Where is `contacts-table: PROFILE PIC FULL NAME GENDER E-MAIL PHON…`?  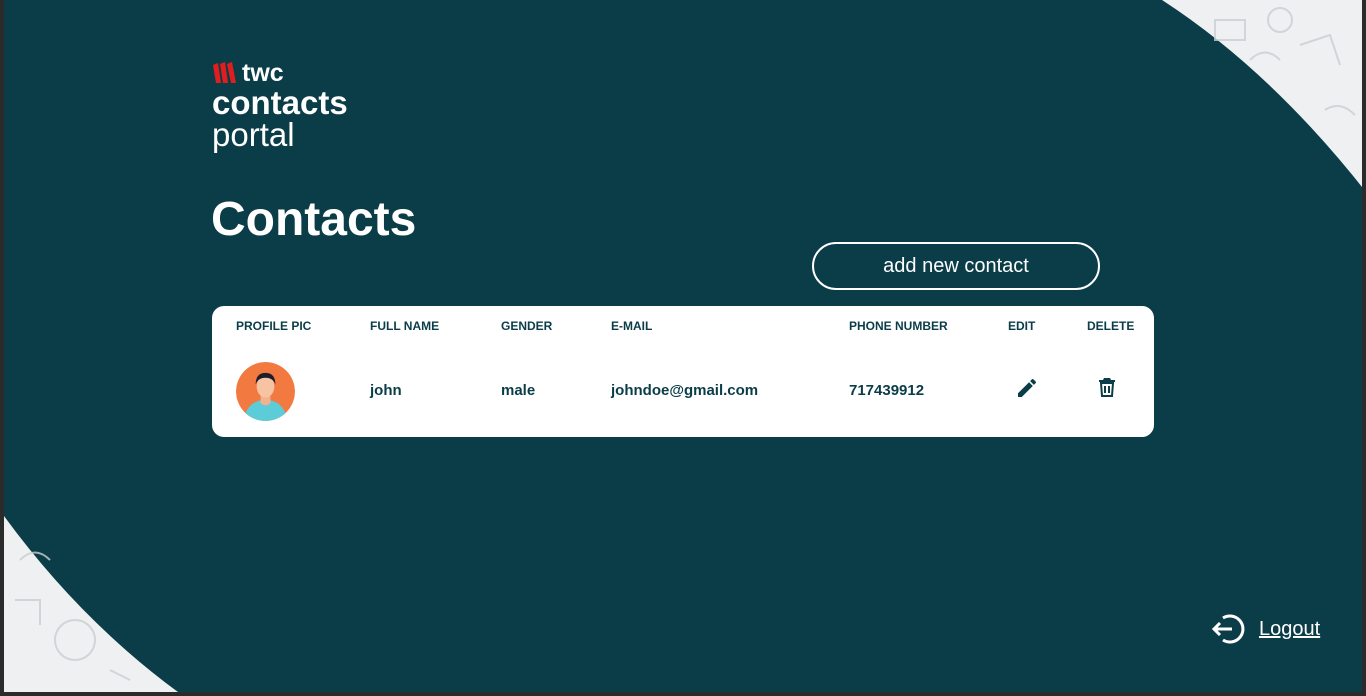 contacts-table: PROFILE PIC FULL NAME GENDER E-MAIL PHON… is located at coordinates (683, 371).